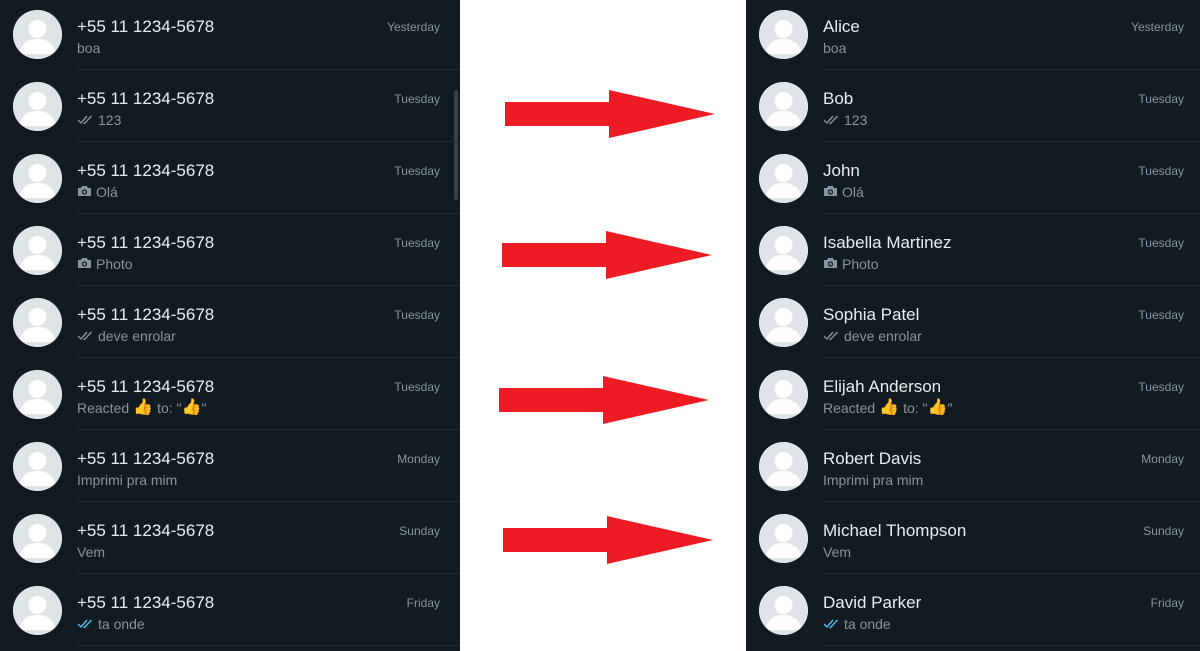  Describe the element at coordinates (838, 98) in the screenshot. I see `chat-name: Bob` at that location.